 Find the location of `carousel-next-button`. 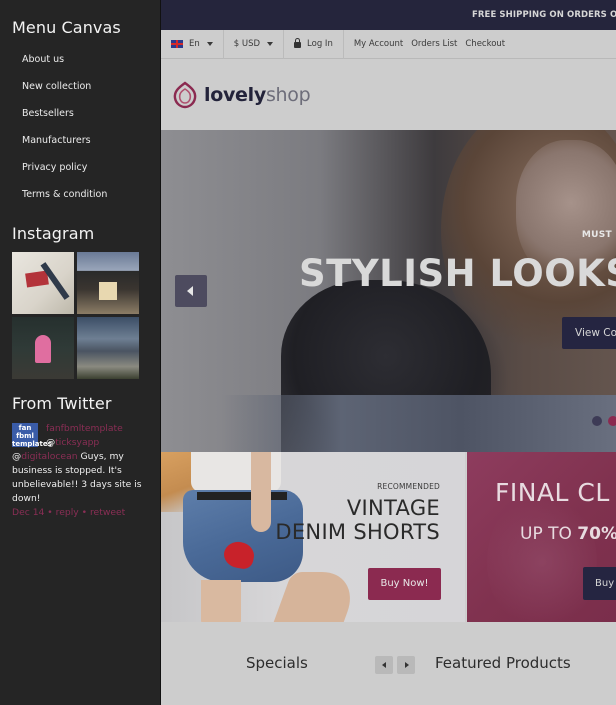

carousel-next-button is located at coordinates (406, 665).